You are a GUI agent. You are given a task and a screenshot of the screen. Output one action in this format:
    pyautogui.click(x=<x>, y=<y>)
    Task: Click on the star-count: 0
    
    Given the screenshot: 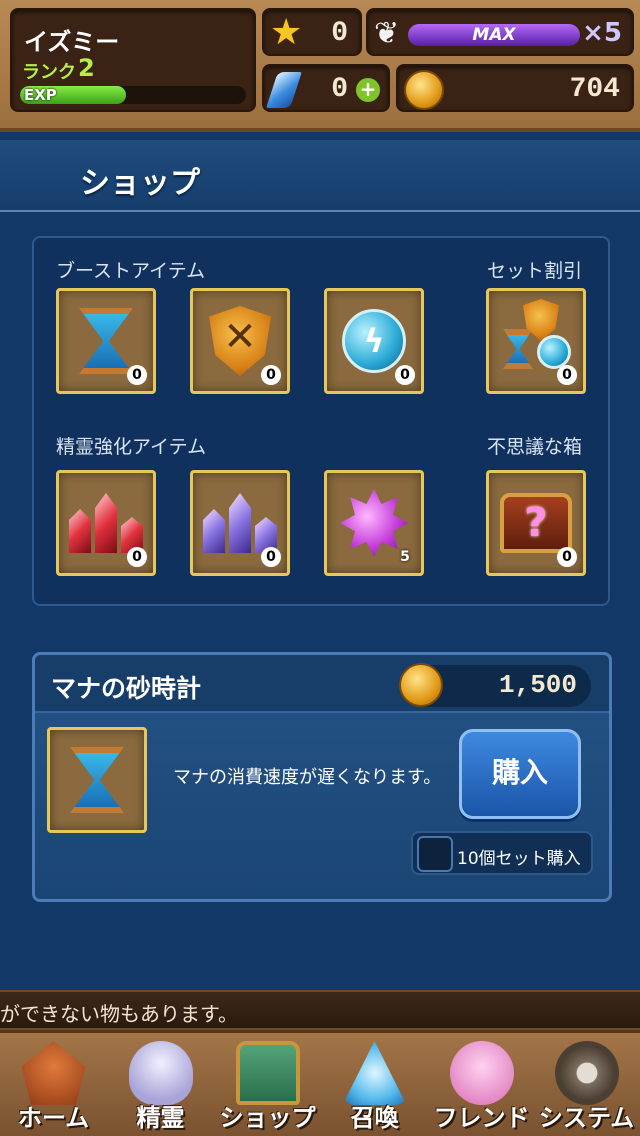 What is the action you would take?
    pyautogui.click(x=339, y=33)
    